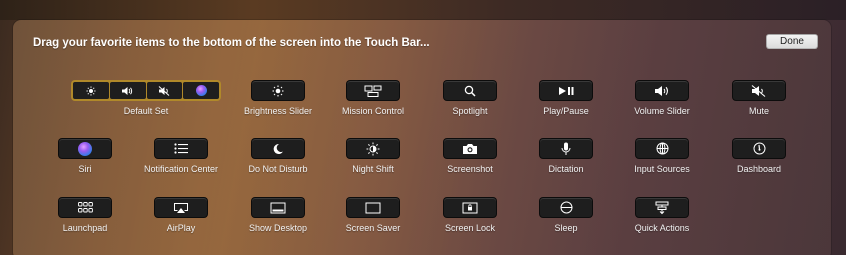 The height and width of the screenshot is (255, 846). I want to click on moon-icon, so click(278, 148).